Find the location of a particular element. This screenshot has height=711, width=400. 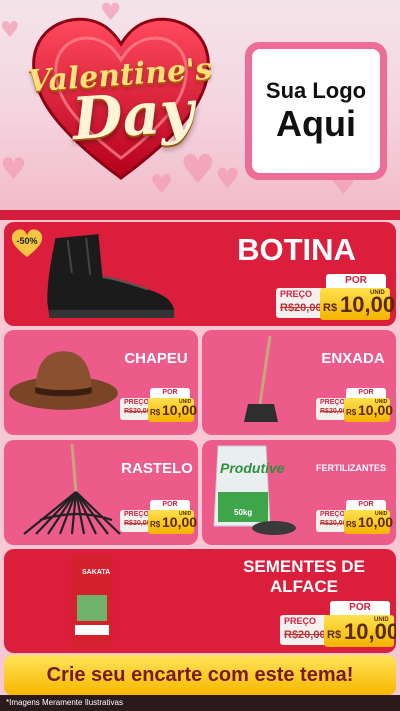

cta-banner: Crie seu encarte com este tema! is located at coordinates (200, 675).